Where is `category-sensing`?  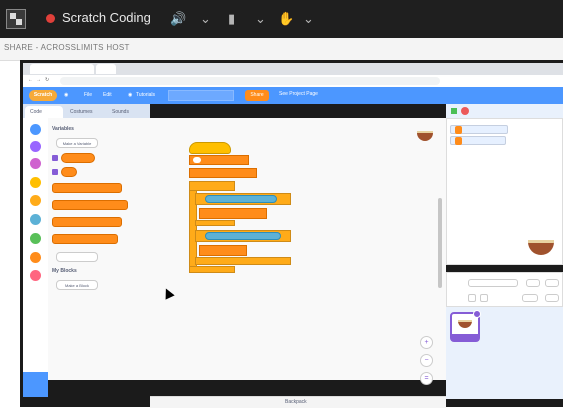 category-sensing is located at coordinates (35, 219).